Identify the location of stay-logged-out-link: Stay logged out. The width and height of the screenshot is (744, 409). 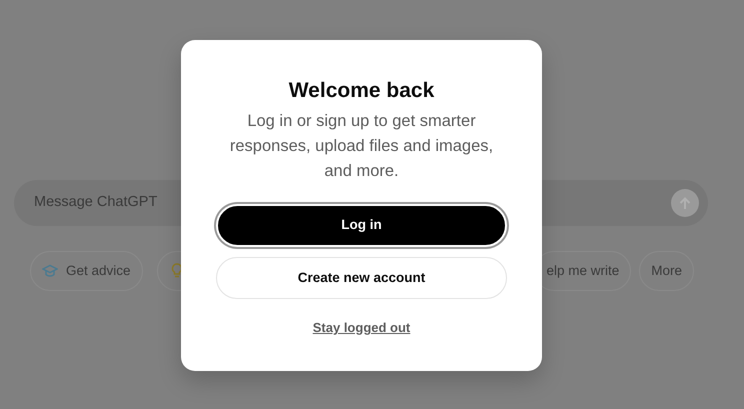
(361, 328).